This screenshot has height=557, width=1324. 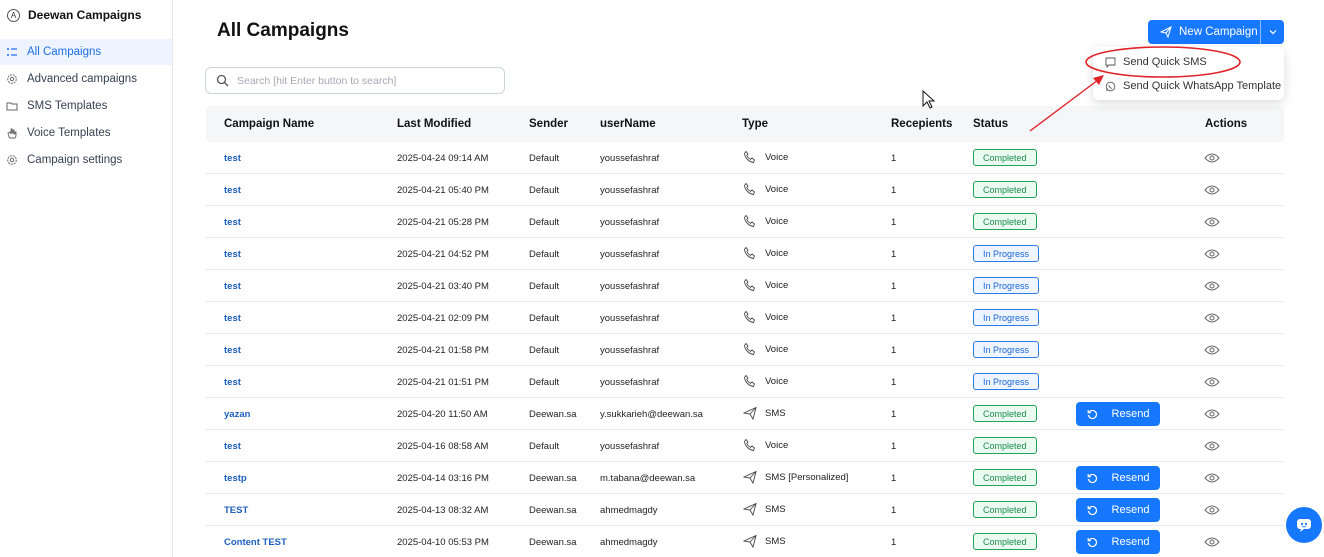 I want to click on deewan-logo-icon: A, so click(x=13, y=15).